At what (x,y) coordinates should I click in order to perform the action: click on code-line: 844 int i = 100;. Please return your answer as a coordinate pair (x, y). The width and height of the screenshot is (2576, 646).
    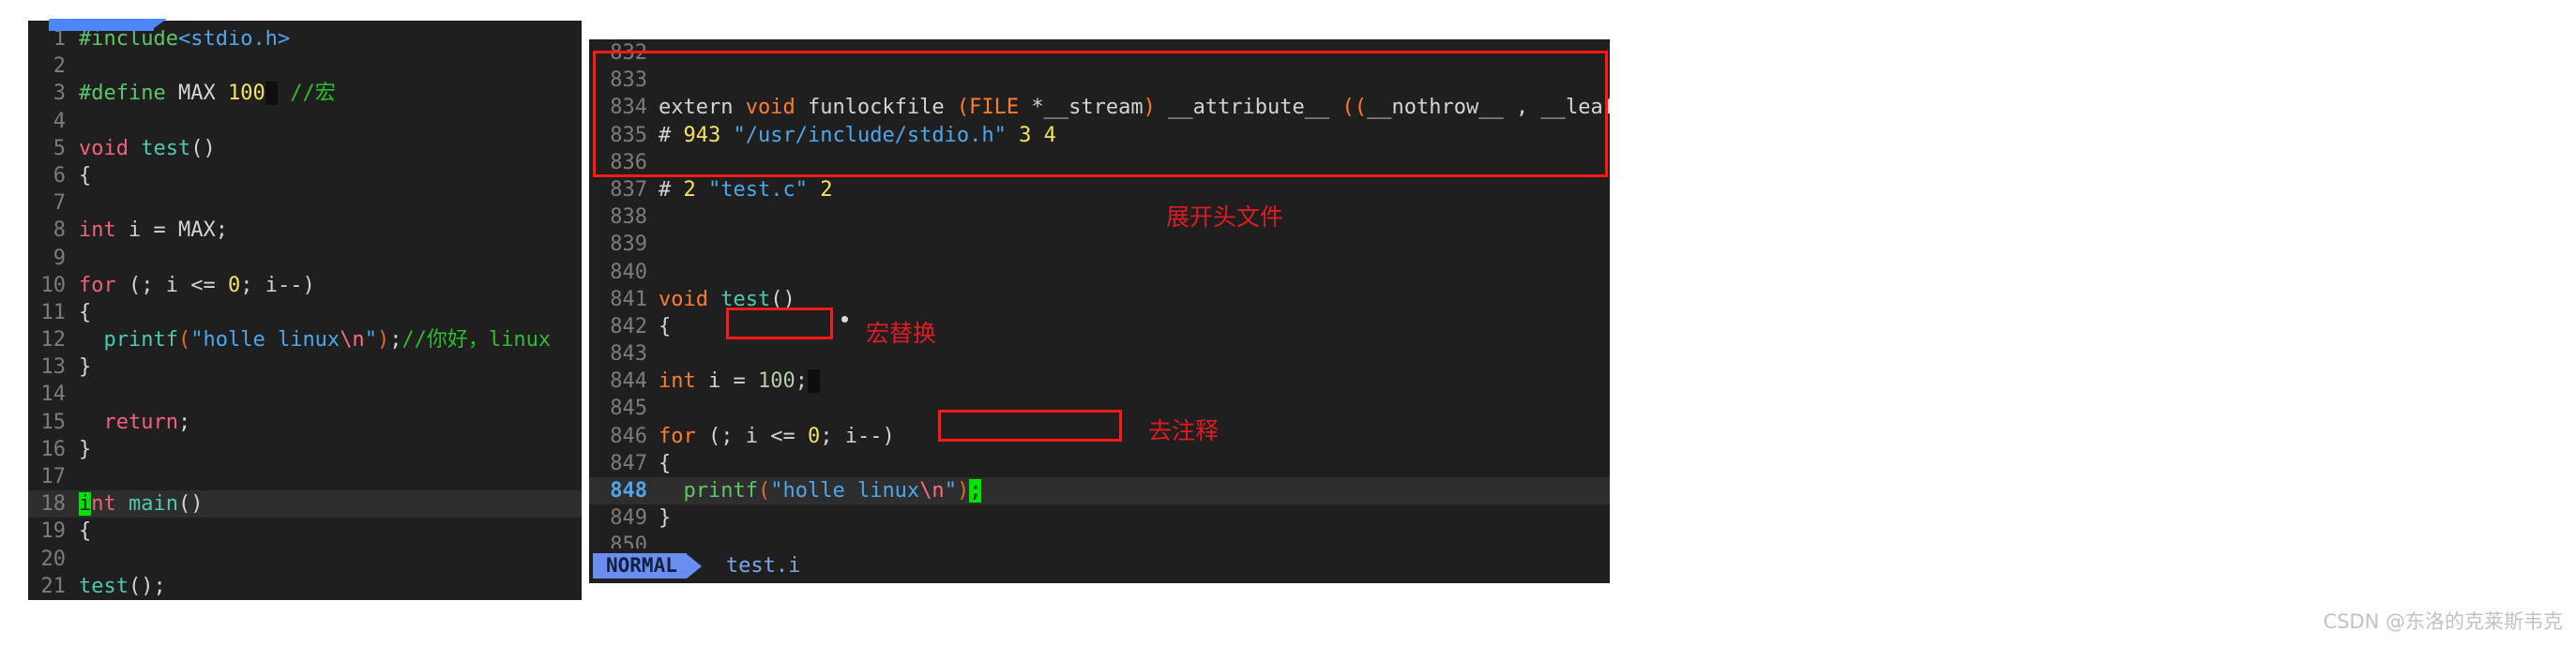
    Looking at the image, I should click on (1099, 382).